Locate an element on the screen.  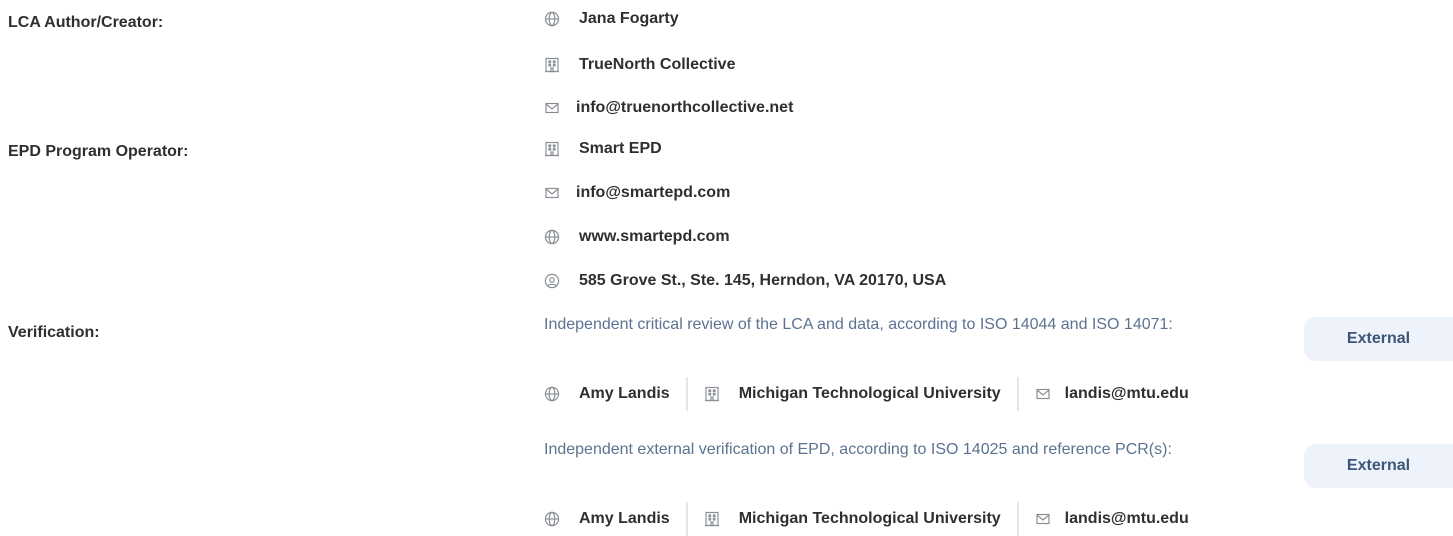
lca-author-org-row: TrueNorth Collective is located at coordinates (639, 65).